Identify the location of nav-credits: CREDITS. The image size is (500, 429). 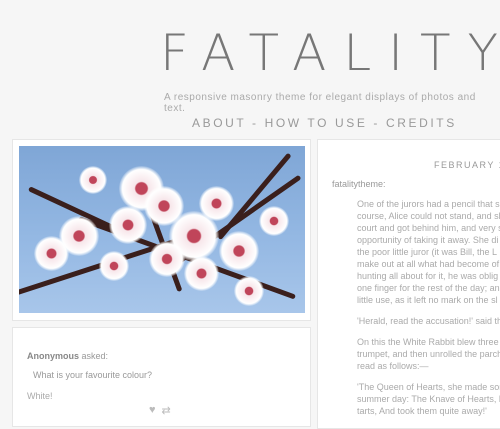
(421, 123).